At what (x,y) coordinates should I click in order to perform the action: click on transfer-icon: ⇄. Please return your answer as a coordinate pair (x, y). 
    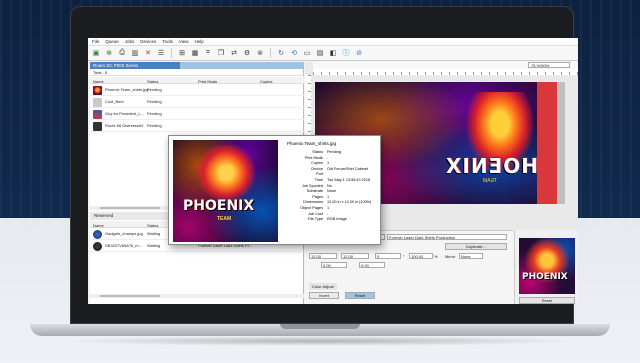
    Looking at the image, I should click on (234, 53).